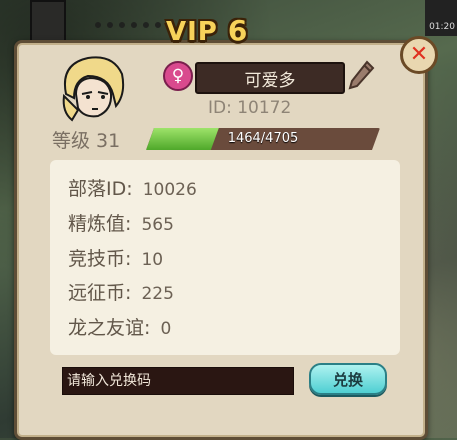 The height and width of the screenshot is (440, 457). I want to click on pencil-icon, so click(361, 75).